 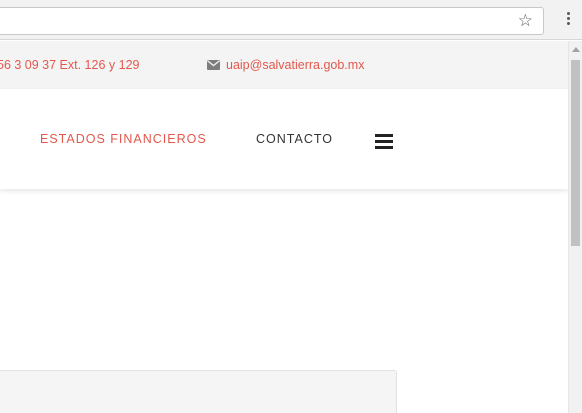 I want to click on hamburger-icon, so click(x=384, y=141).